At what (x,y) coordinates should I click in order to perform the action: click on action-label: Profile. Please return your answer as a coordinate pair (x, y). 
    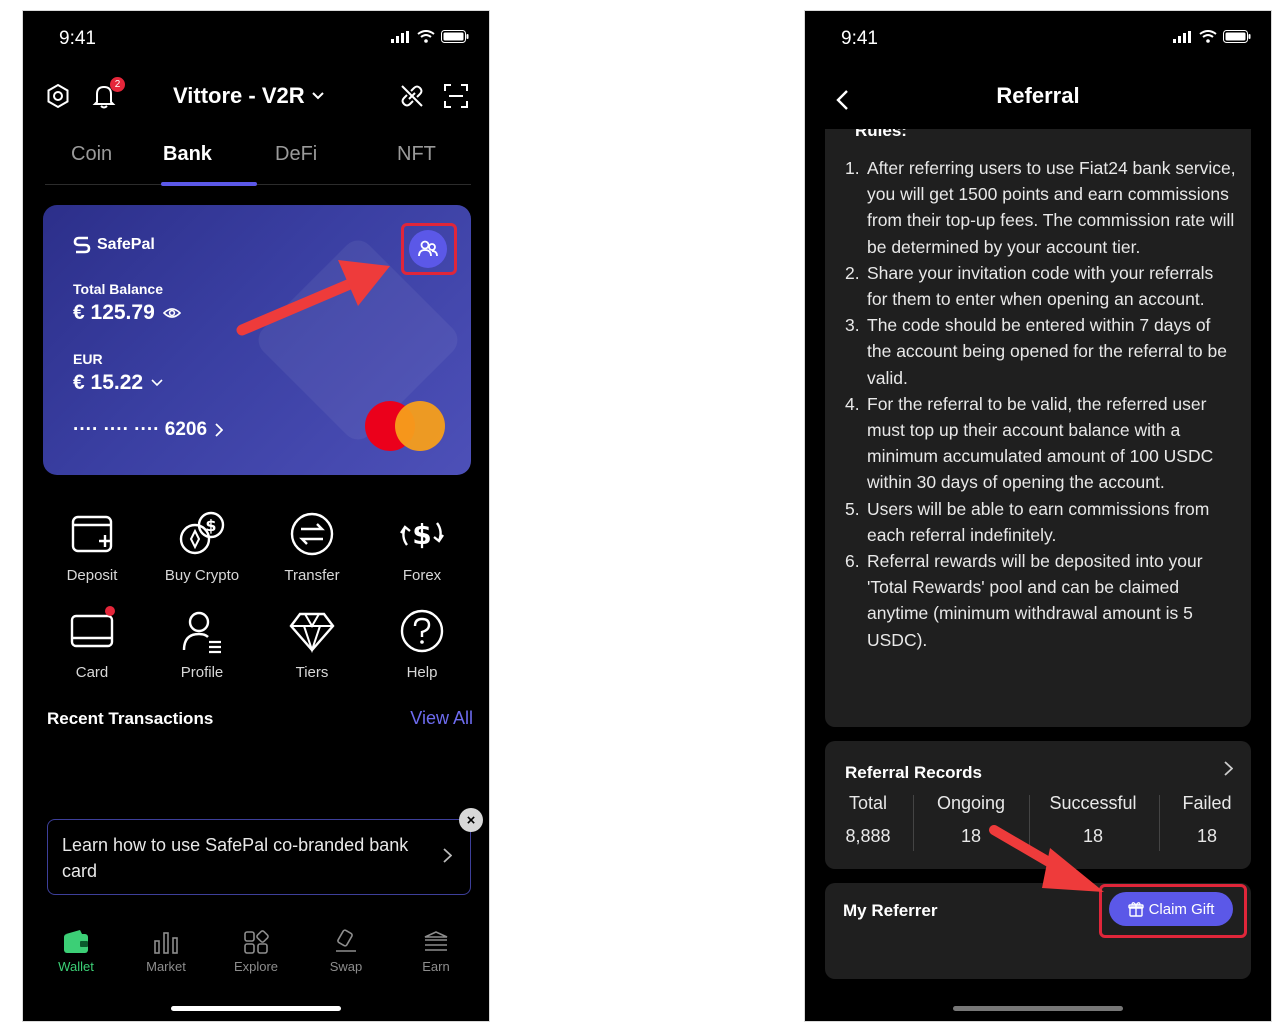
    Looking at the image, I should click on (202, 672).